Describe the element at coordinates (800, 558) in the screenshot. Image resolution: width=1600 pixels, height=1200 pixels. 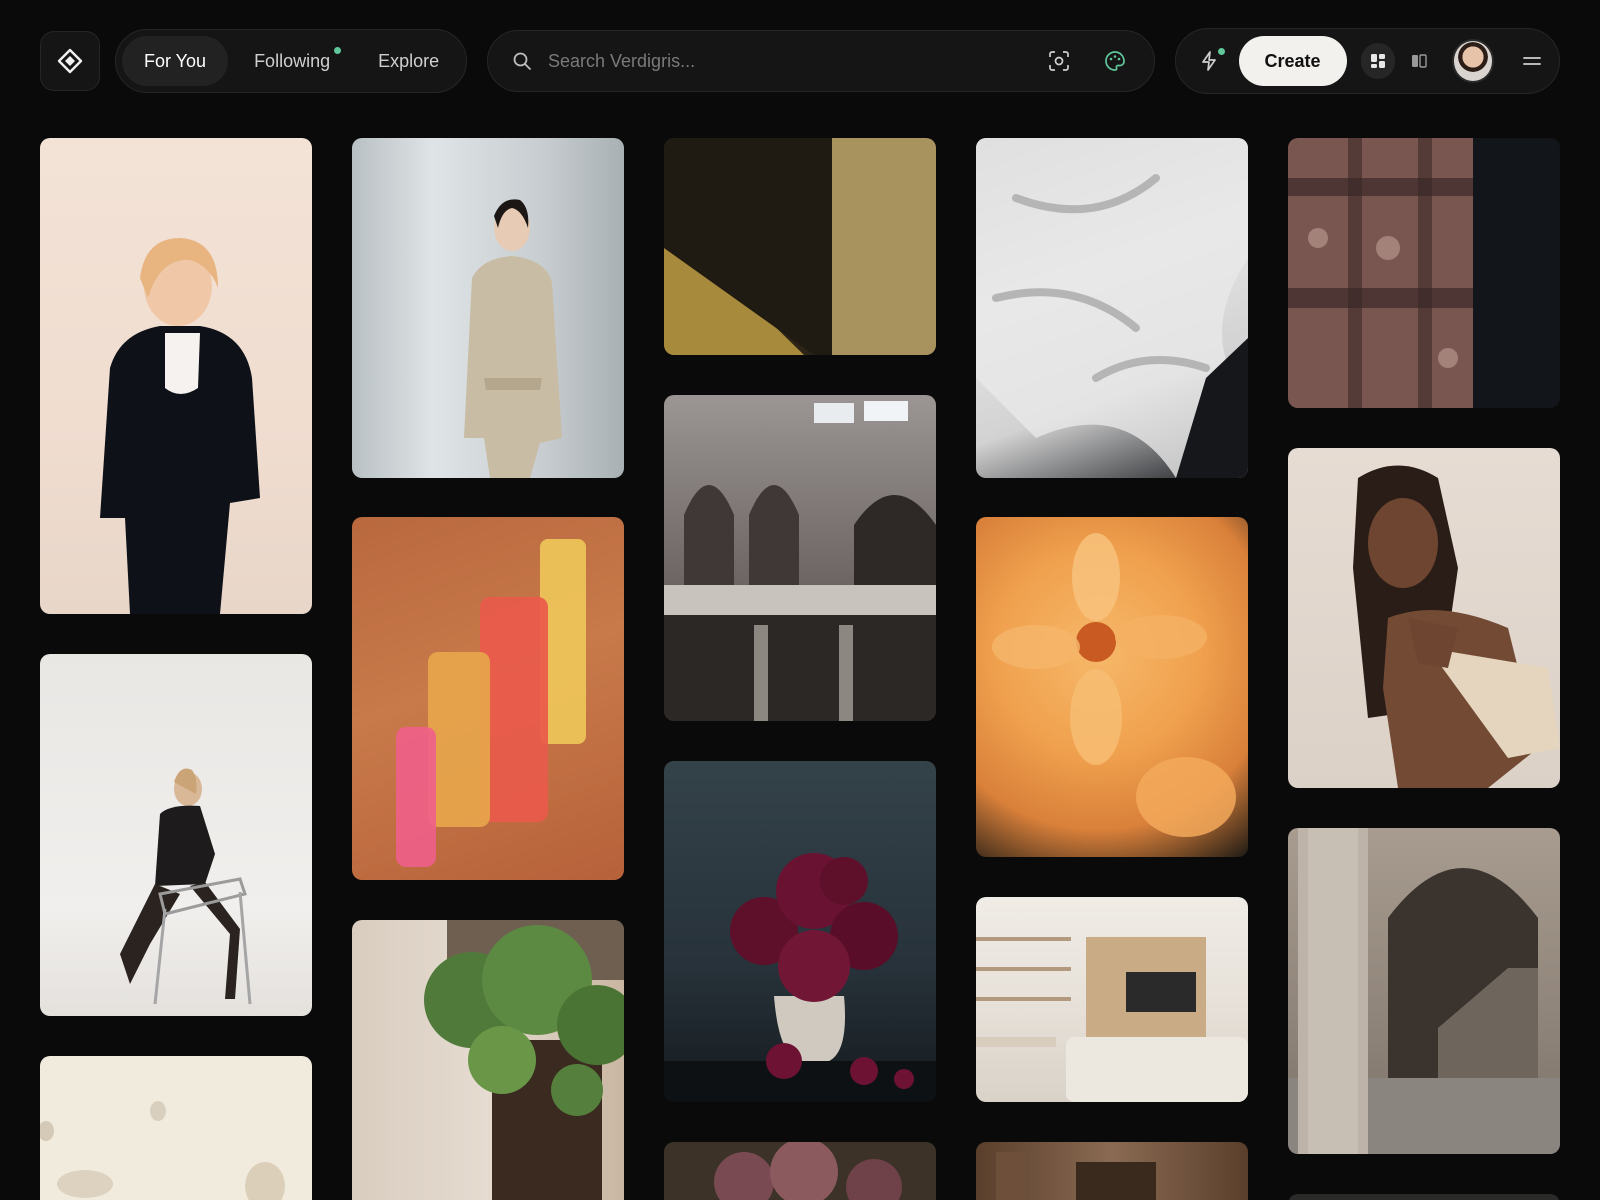
I see `arched-atrium-photo` at that location.